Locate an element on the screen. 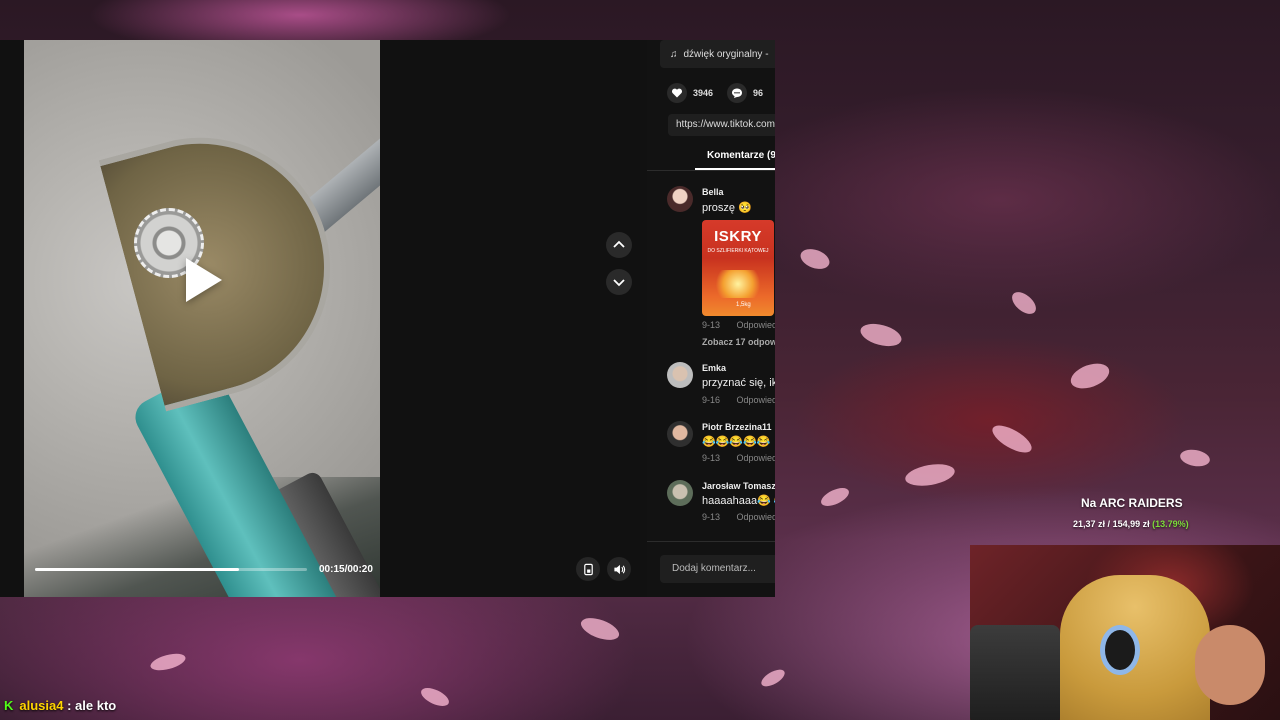  next-video-button is located at coordinates (619, 282).